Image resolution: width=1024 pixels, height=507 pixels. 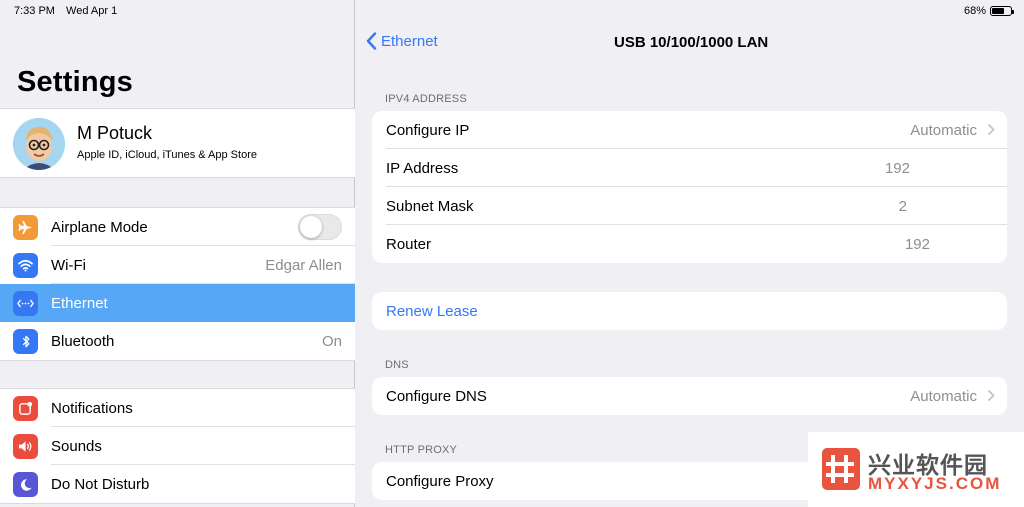 What do you see at coordinates (177, 227) in the screenshot?
I see `sidebar-item-airplane-mode: Airplane Mode` at bounding box center [177, 227].